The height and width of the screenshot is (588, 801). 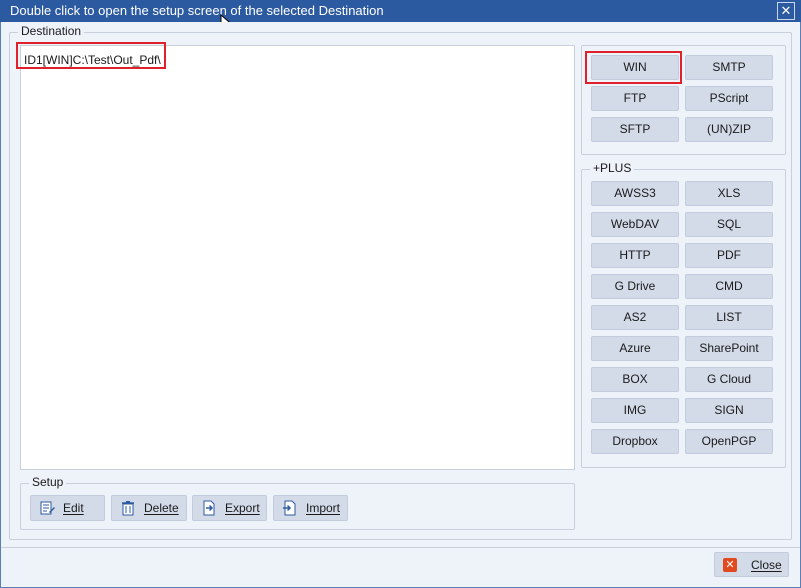 I want to click on win-button: WIN, so click(x=635, y=67).